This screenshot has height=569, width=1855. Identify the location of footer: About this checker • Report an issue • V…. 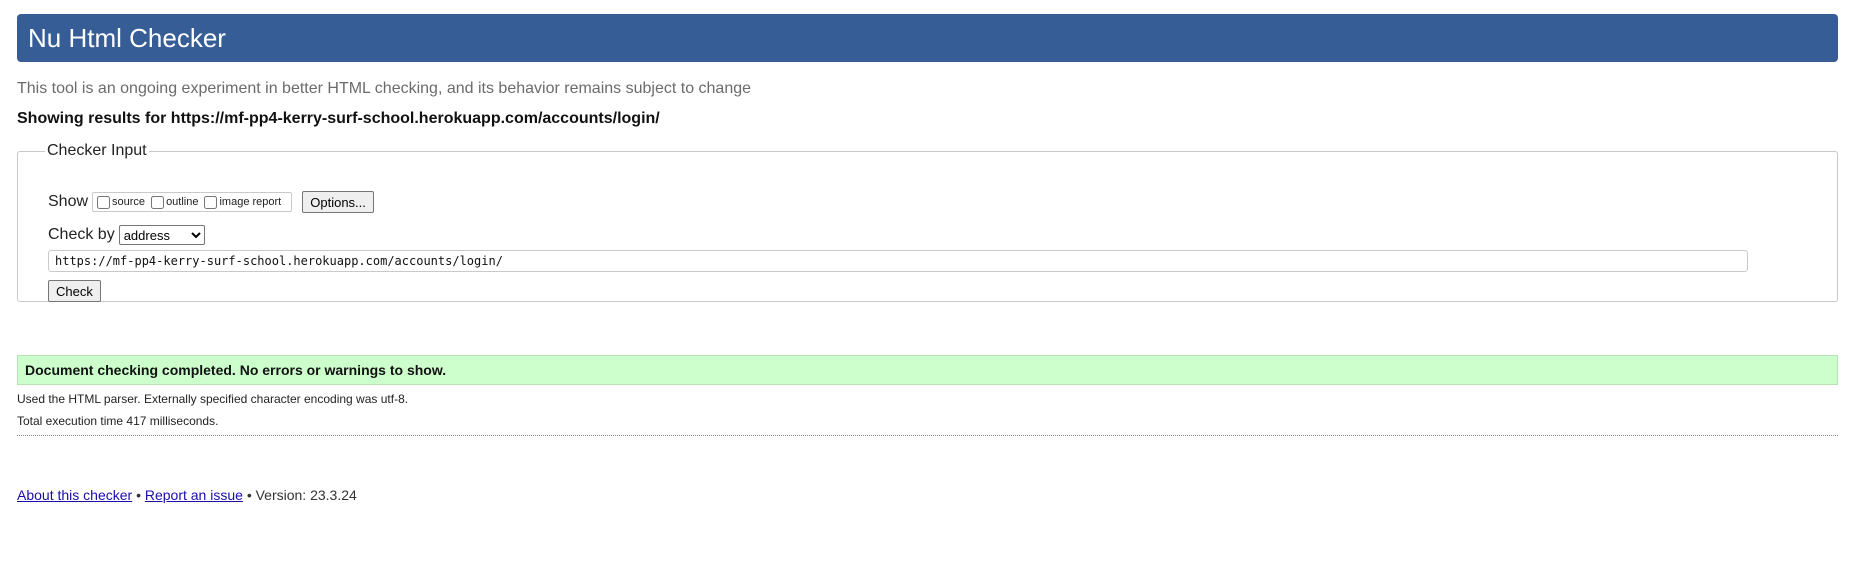
(187, 495).